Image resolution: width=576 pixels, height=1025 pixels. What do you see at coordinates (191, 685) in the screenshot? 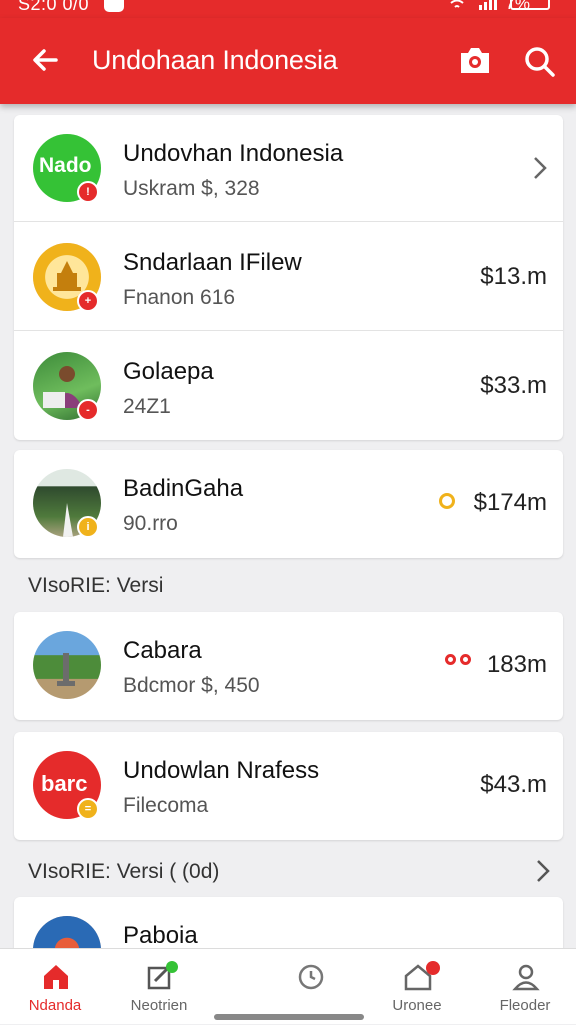
I see `row-subtitle: Bdcmor $, 450` at bounding box center [191, 685].